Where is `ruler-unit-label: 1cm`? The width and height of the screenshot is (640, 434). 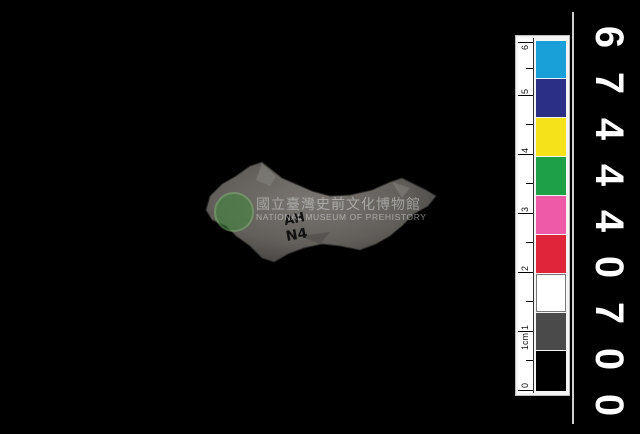 ruler-unit-label: 1cm is located at coordinates (525, 341).